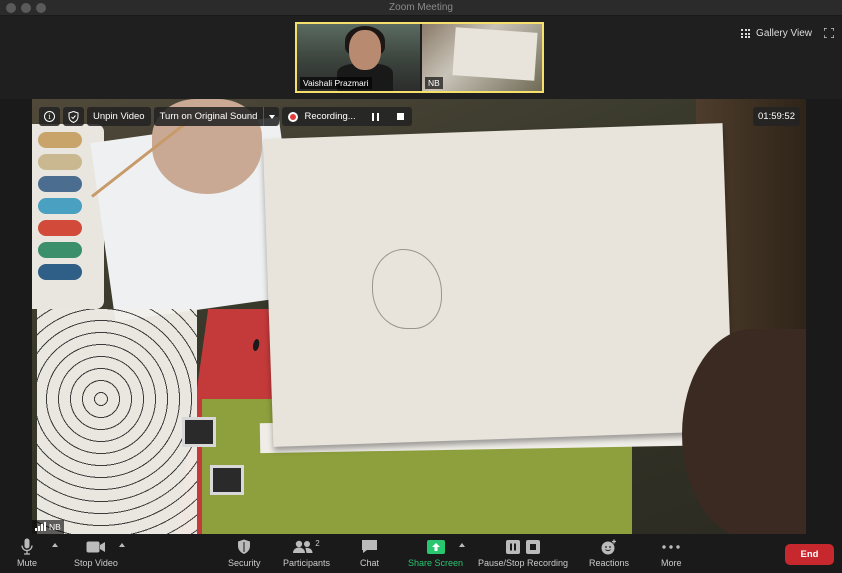 This screenshot has width=842, height=573. I want to click on stop-video-button: Stop Video, so click(96, 553).